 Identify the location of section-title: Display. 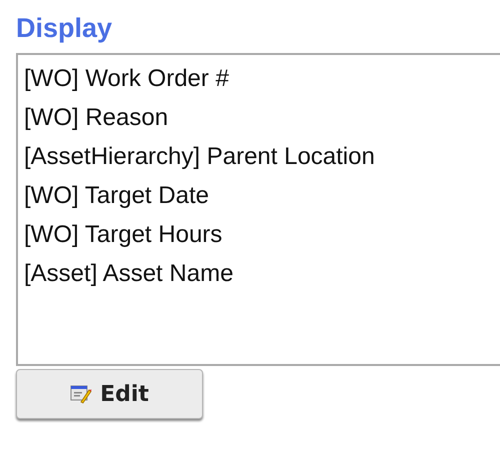
(65, 28).